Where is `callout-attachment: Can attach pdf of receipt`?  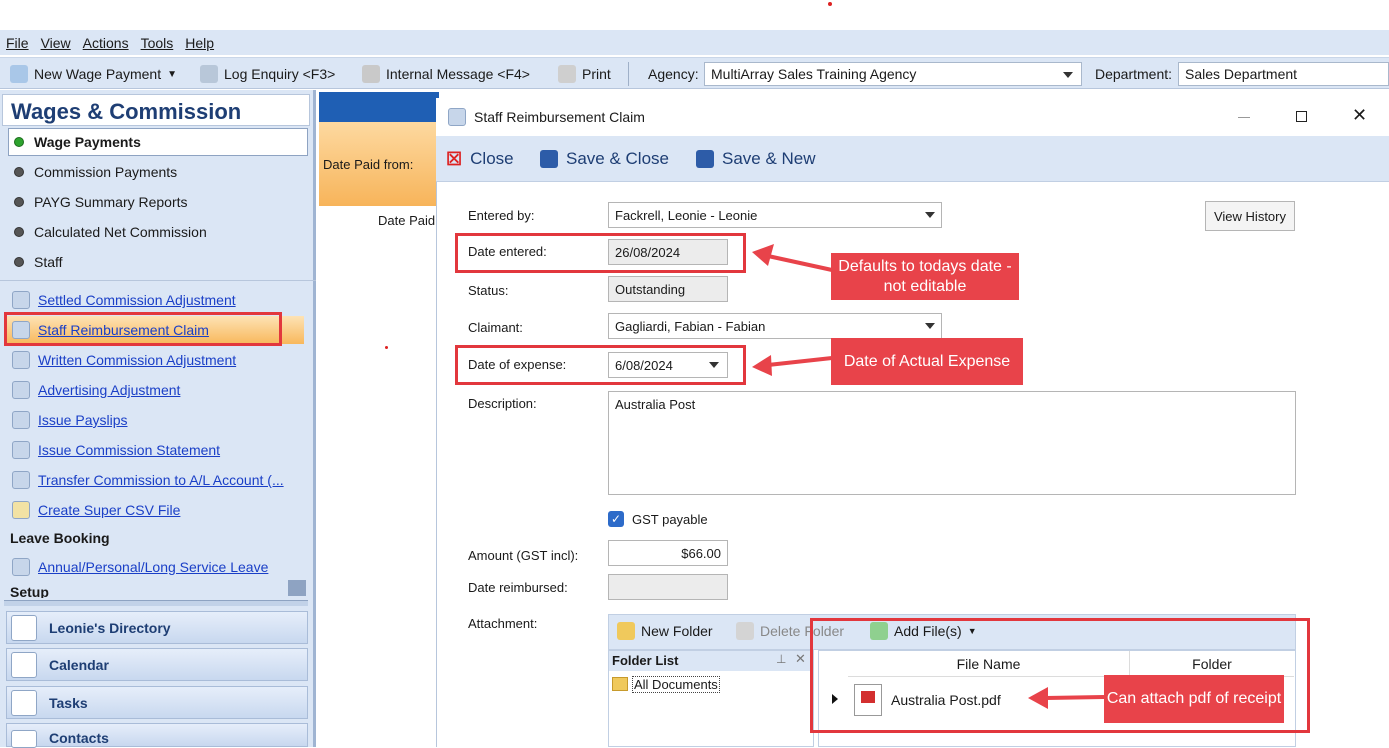 callout-attachment: Can attach pdf of receipt is located at coordinates (1194, 699).